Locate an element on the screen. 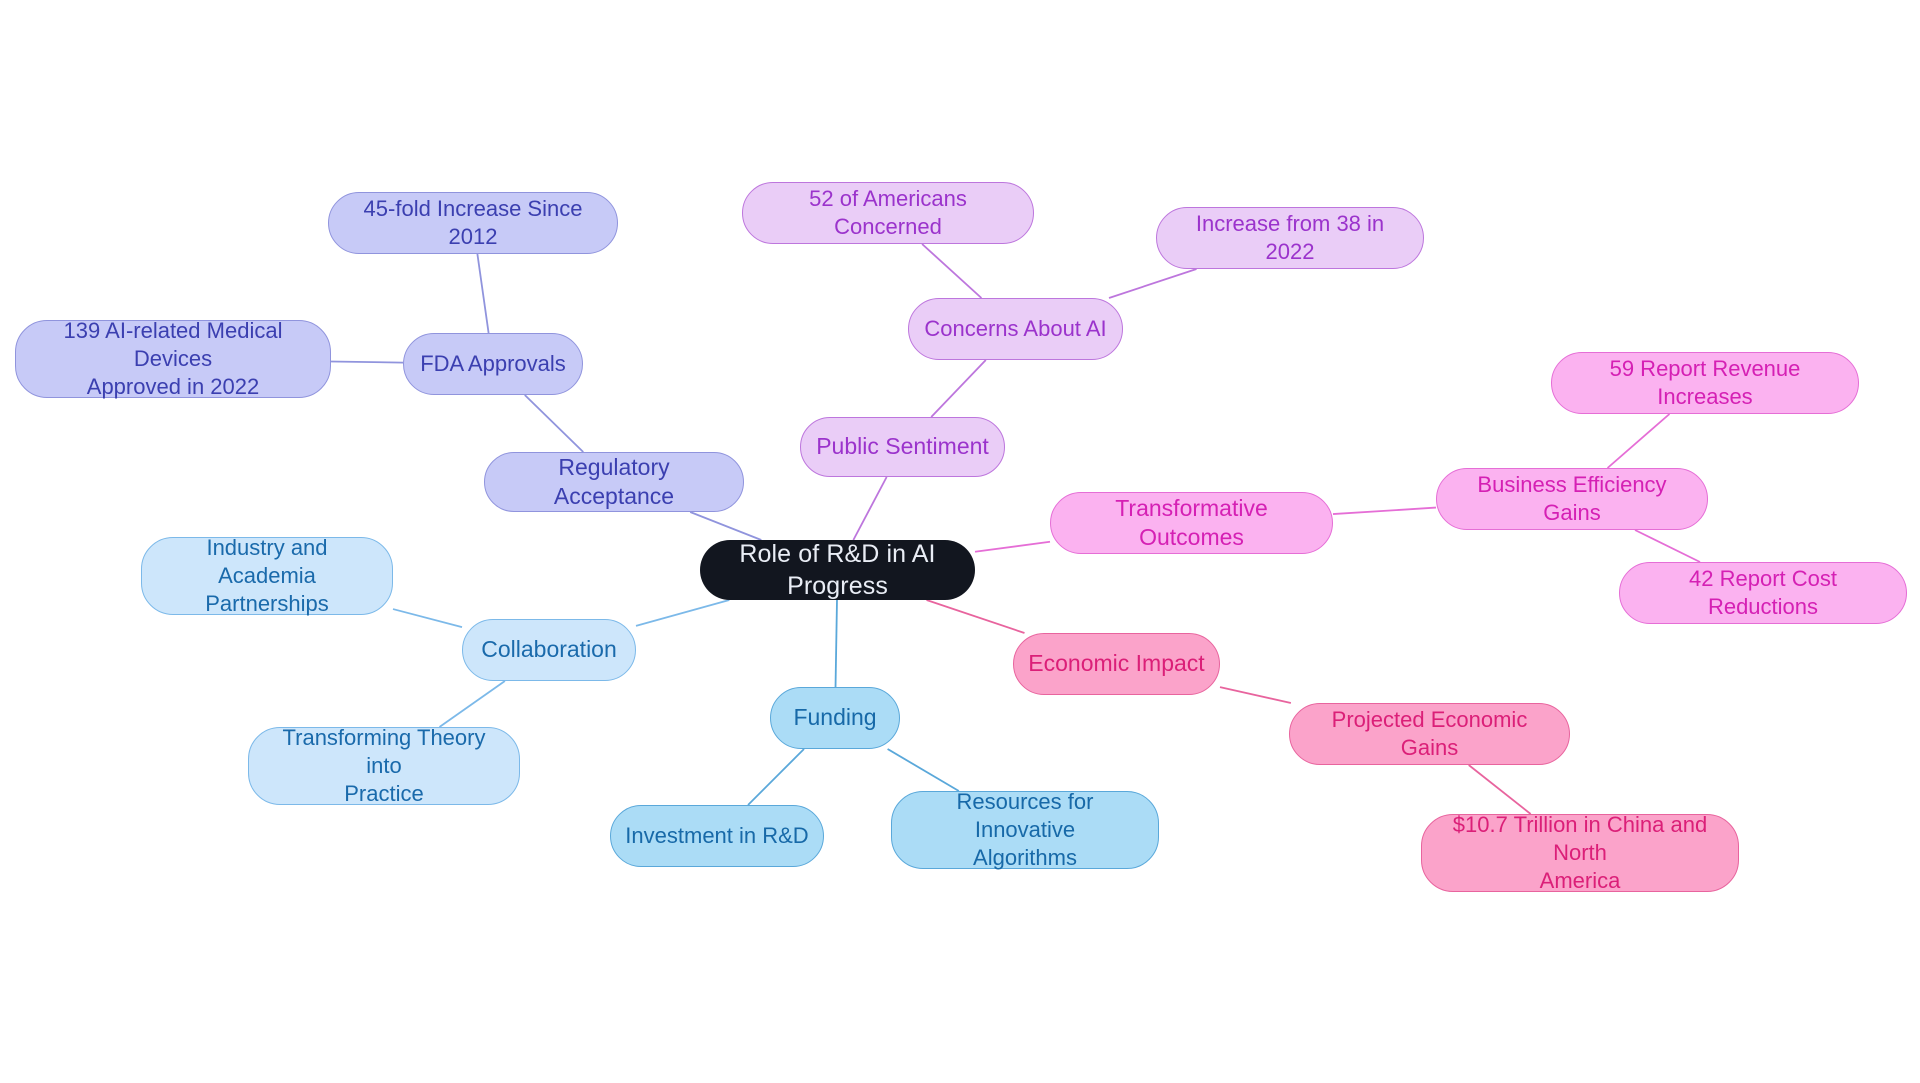 This screenshot has width=1920, height=1083. node-label: 45-fold Increase Since 2012 is located at coordinates (473, 222).